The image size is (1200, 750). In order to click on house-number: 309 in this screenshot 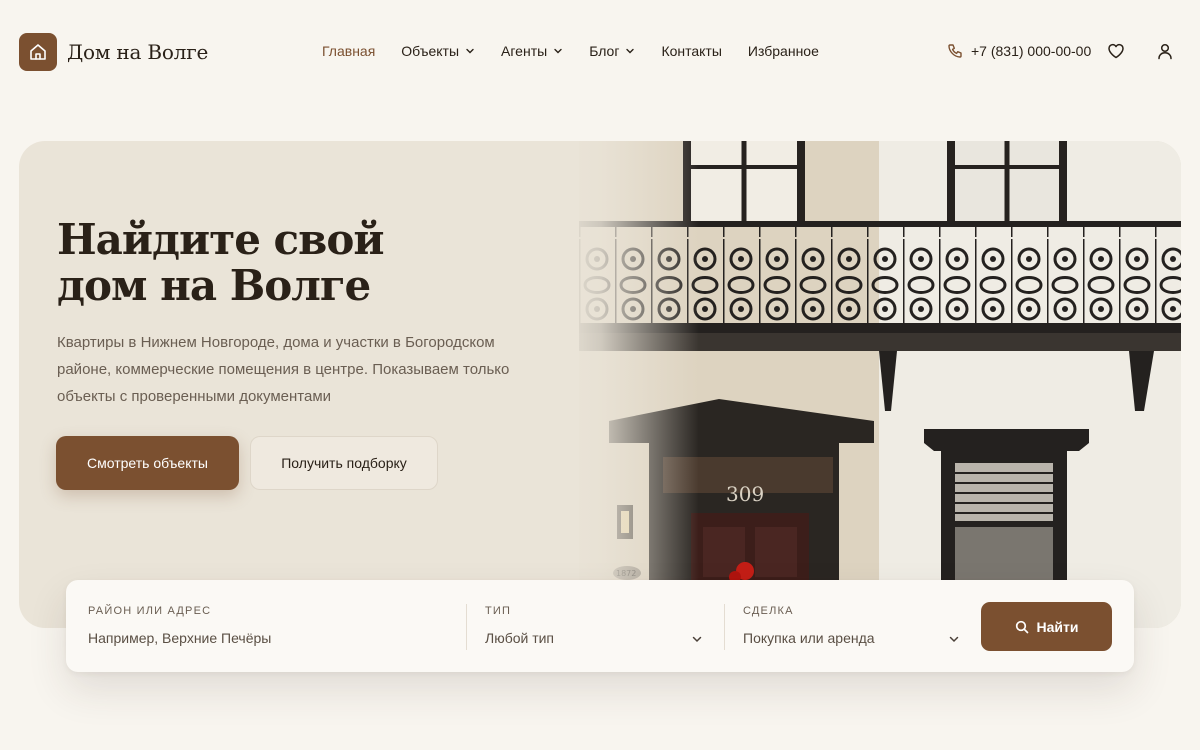, I will do `click(745, 494)`.